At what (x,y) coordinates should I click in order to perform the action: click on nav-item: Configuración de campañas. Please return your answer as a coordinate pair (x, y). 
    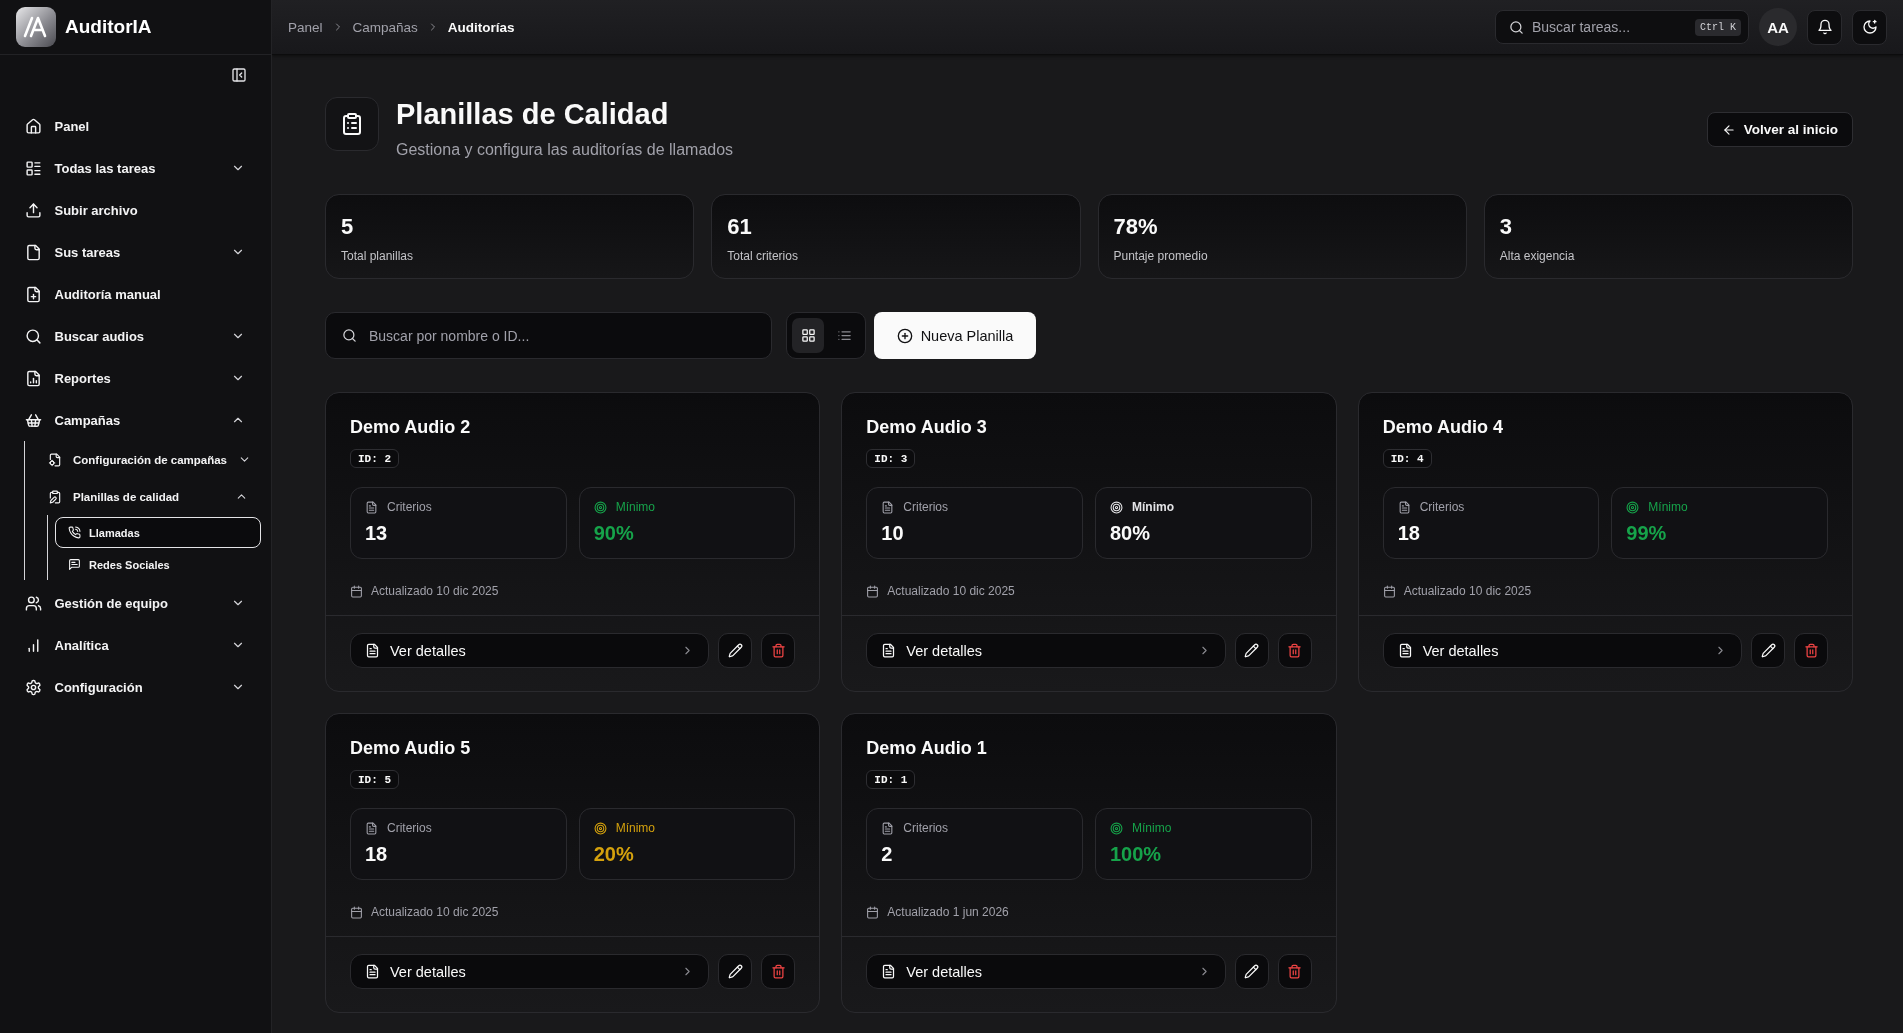
    Looking at the image, I should click on (143, 459).